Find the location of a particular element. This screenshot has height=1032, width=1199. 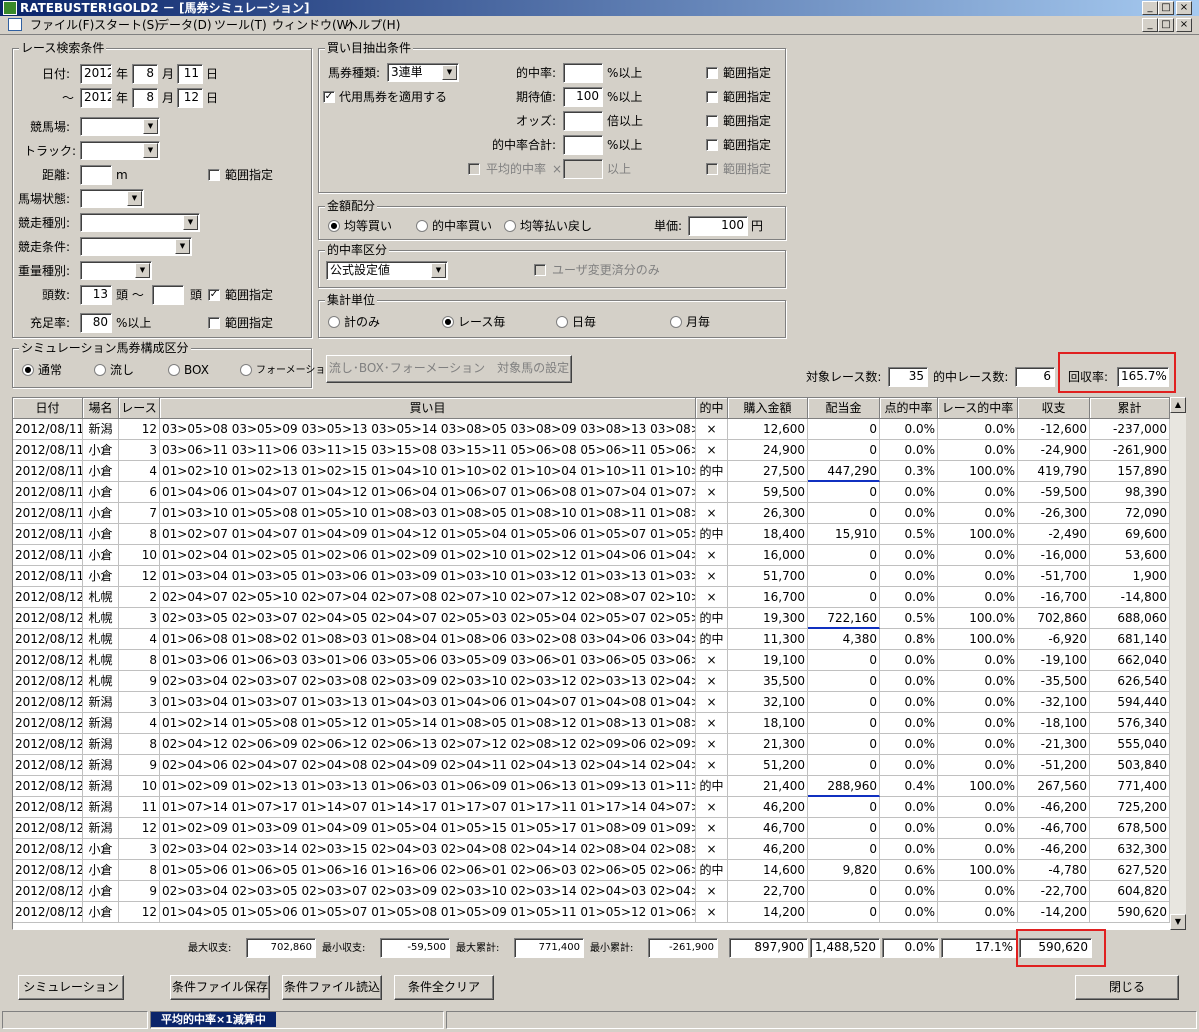

clear-conditions-button: 条件全クリア is located at coordinates (444, 987).